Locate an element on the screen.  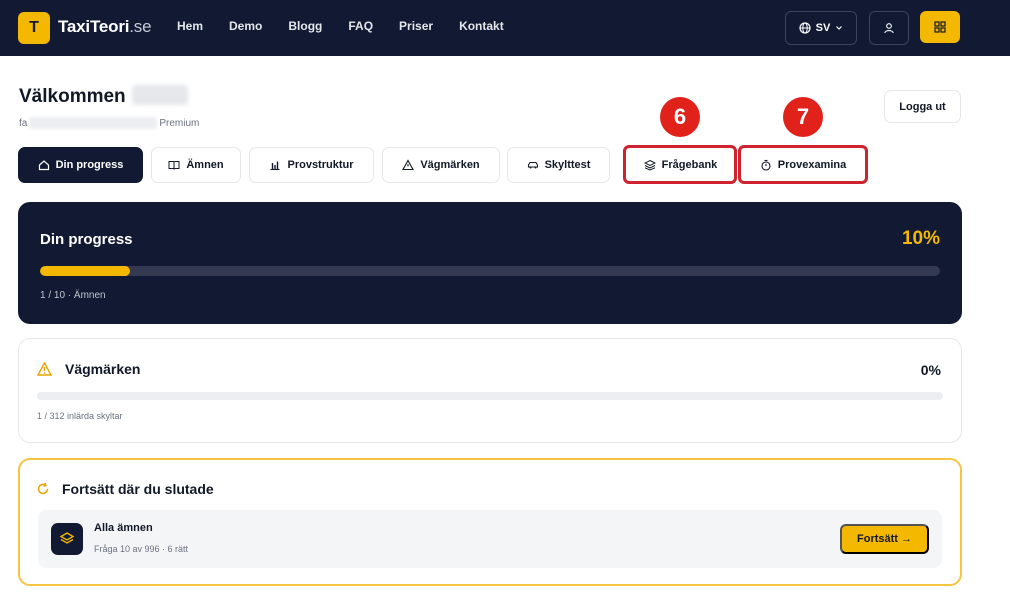
grid-icon is located at coordinates (940, 27).